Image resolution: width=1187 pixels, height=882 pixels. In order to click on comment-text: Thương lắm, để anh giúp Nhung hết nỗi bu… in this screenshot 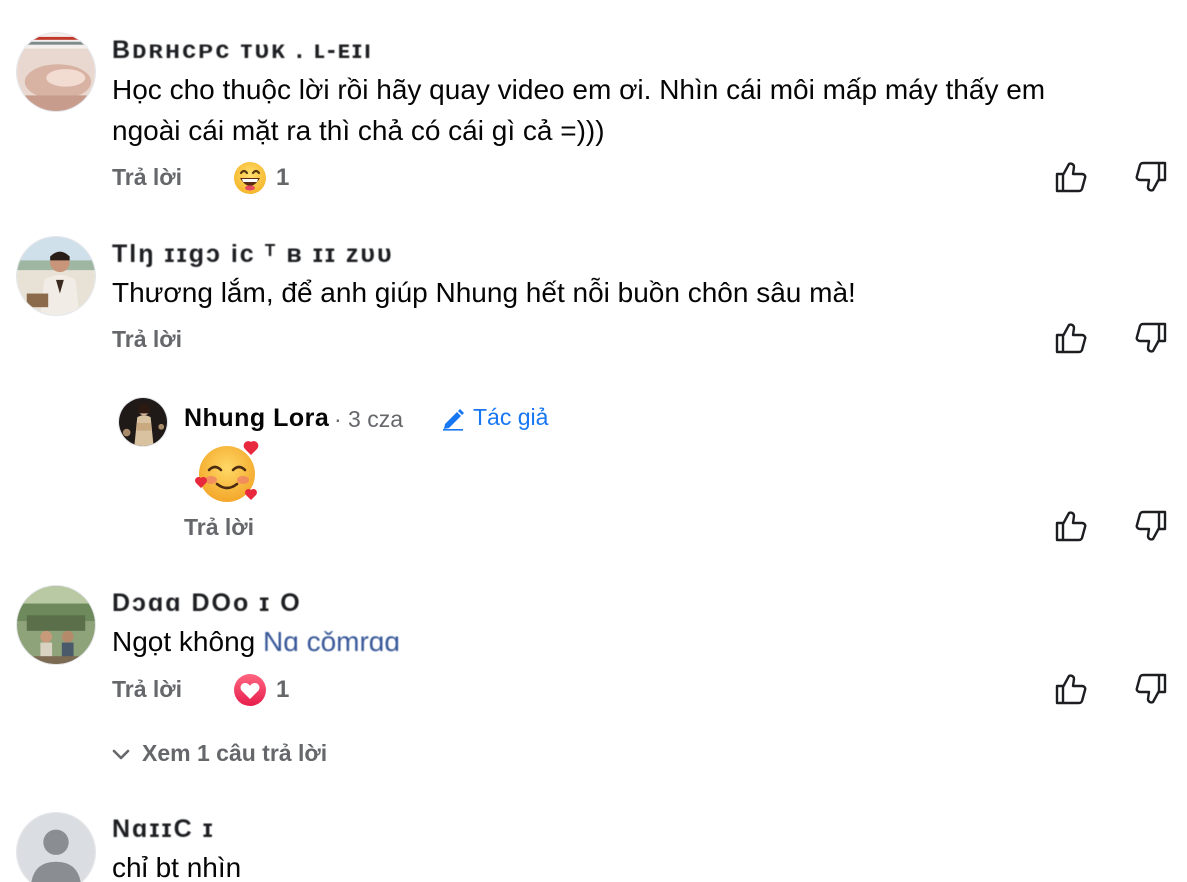, I will do `click(484, 292)`.